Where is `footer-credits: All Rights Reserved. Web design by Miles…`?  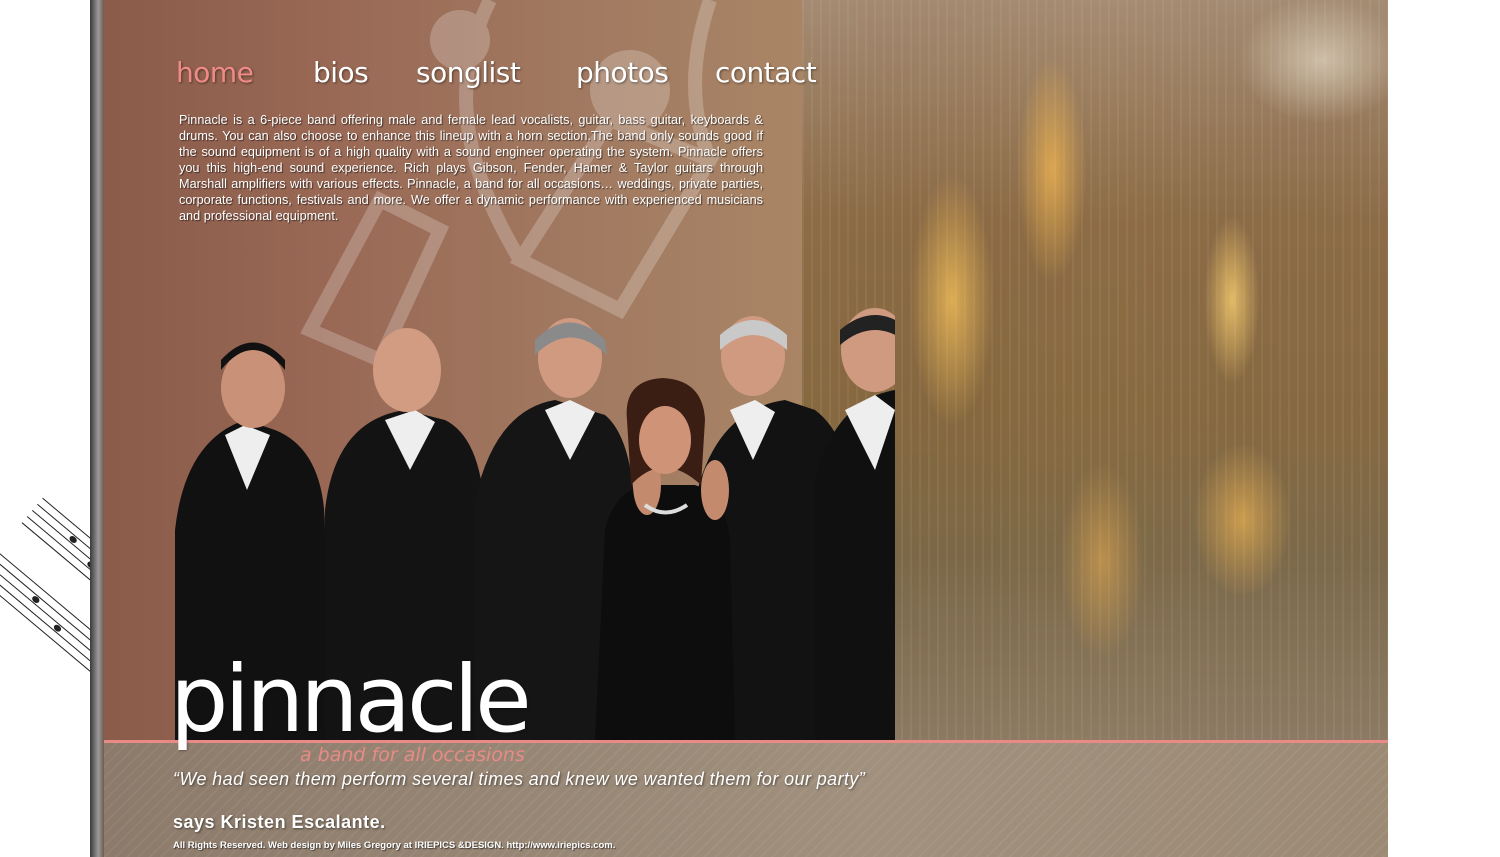
footer-credits: All Rights Reserved. Web design by Miles… is located at coordinates (394, 845).